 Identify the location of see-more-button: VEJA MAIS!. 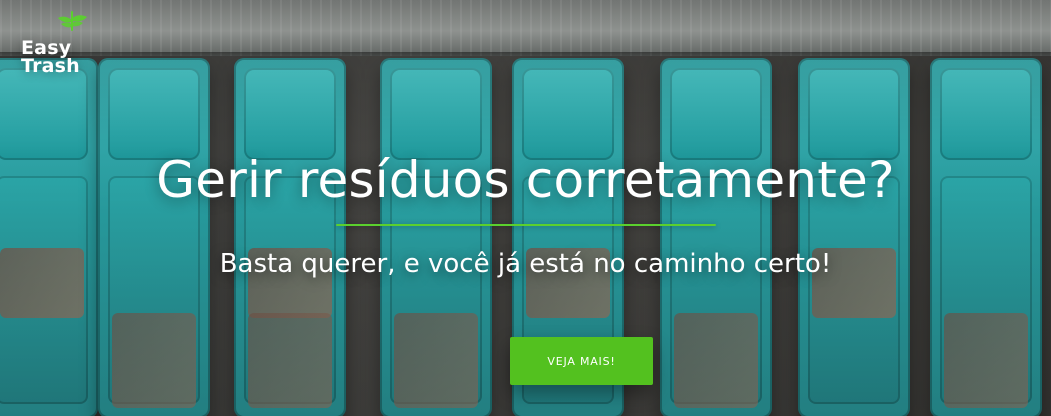
(581, 361).